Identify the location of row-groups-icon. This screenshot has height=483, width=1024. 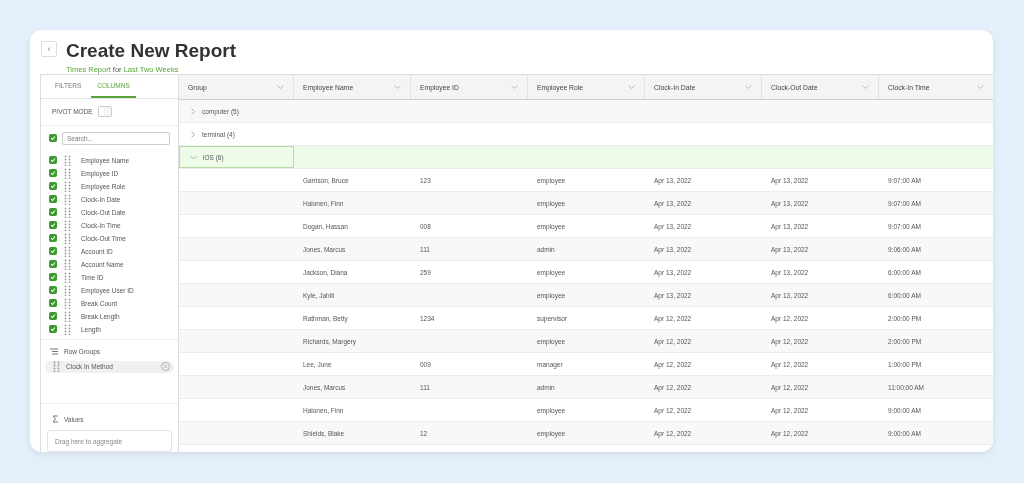
(54, 352).